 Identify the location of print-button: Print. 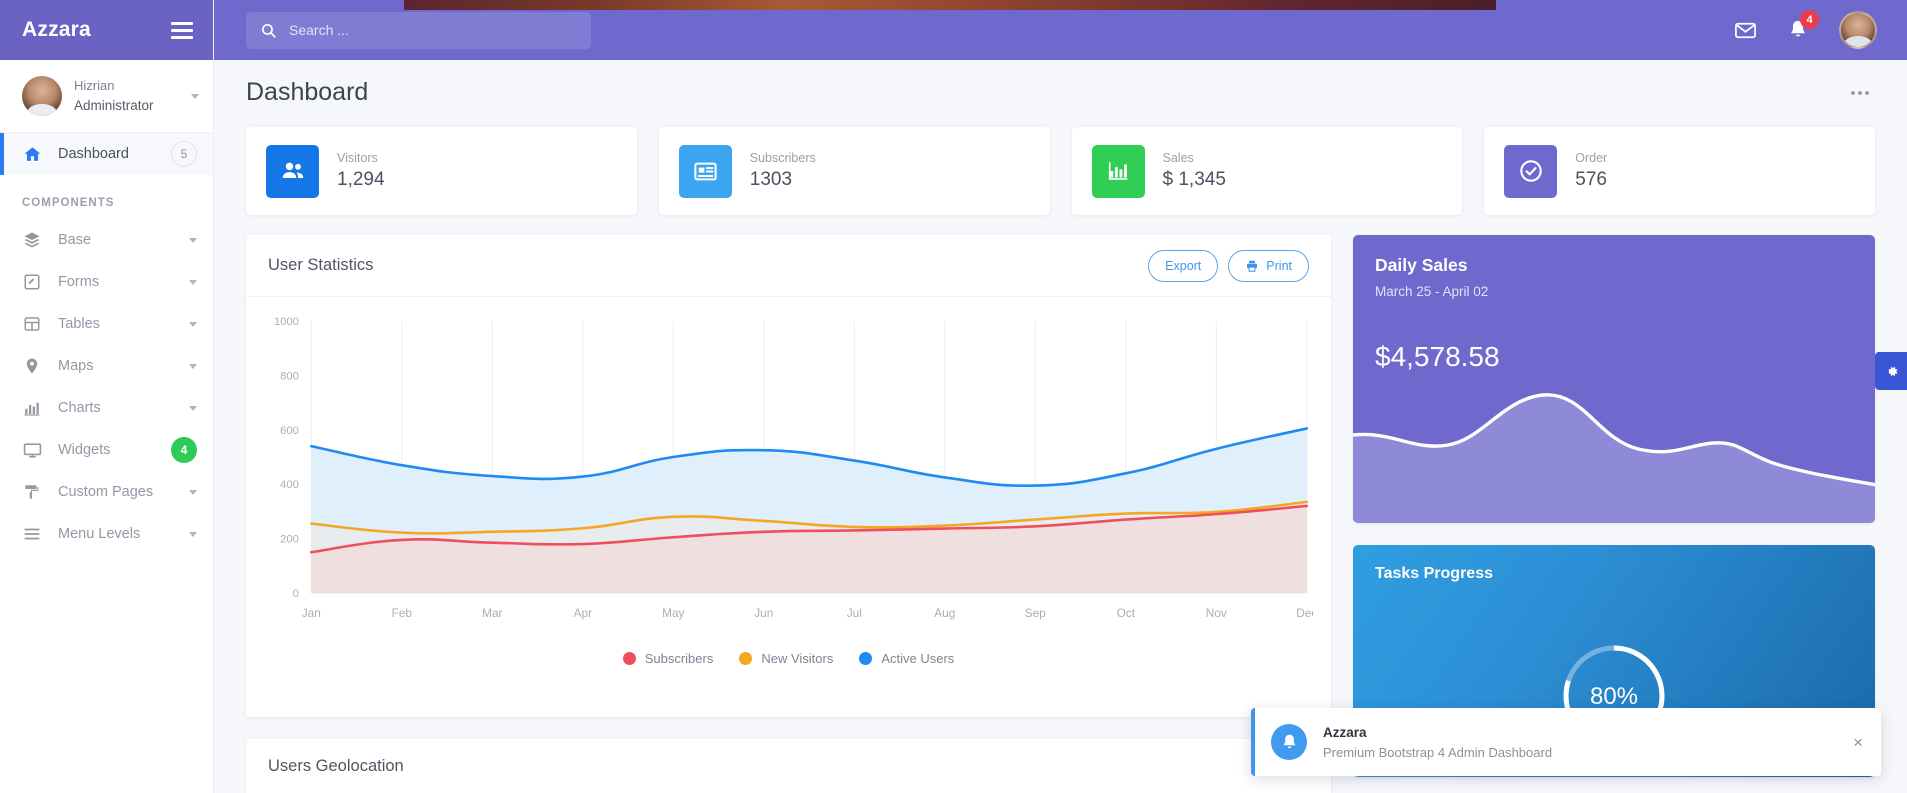
(1268, 265).